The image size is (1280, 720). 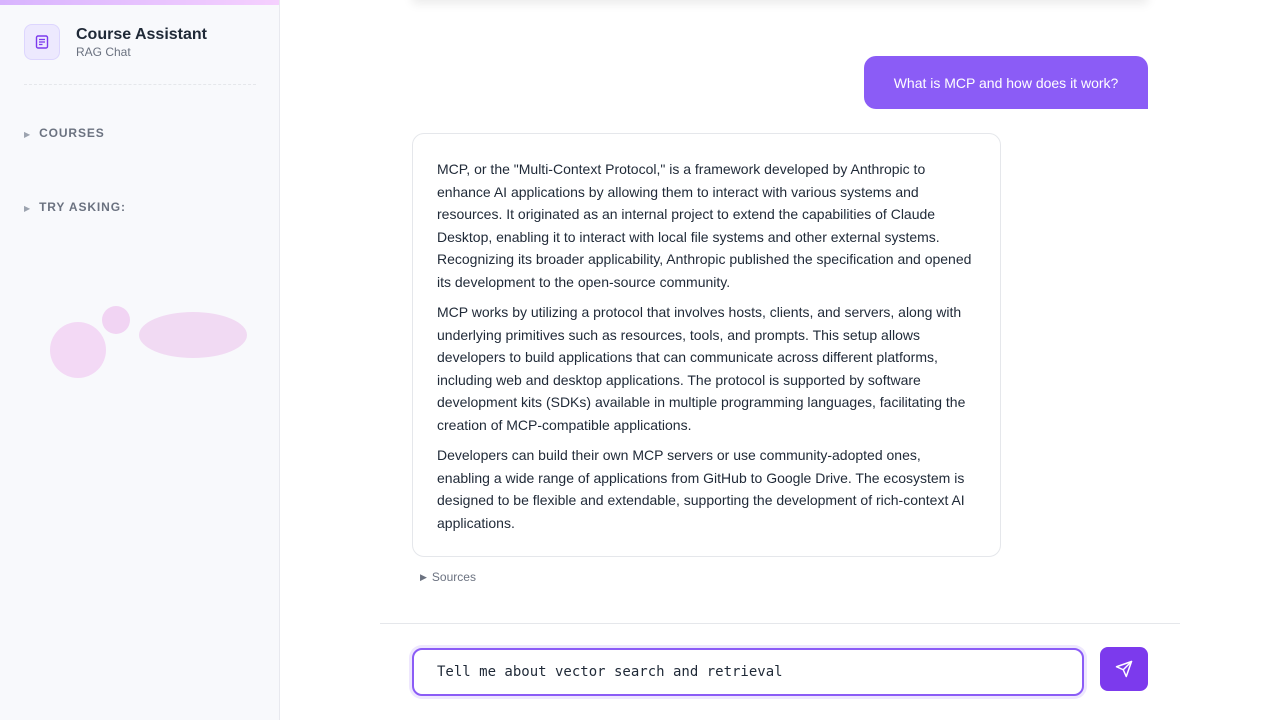 What do you see at coordinates (141, 34) in the screenshot?
I see `app-title: Course Assistant` at bounding box center [141, 34].